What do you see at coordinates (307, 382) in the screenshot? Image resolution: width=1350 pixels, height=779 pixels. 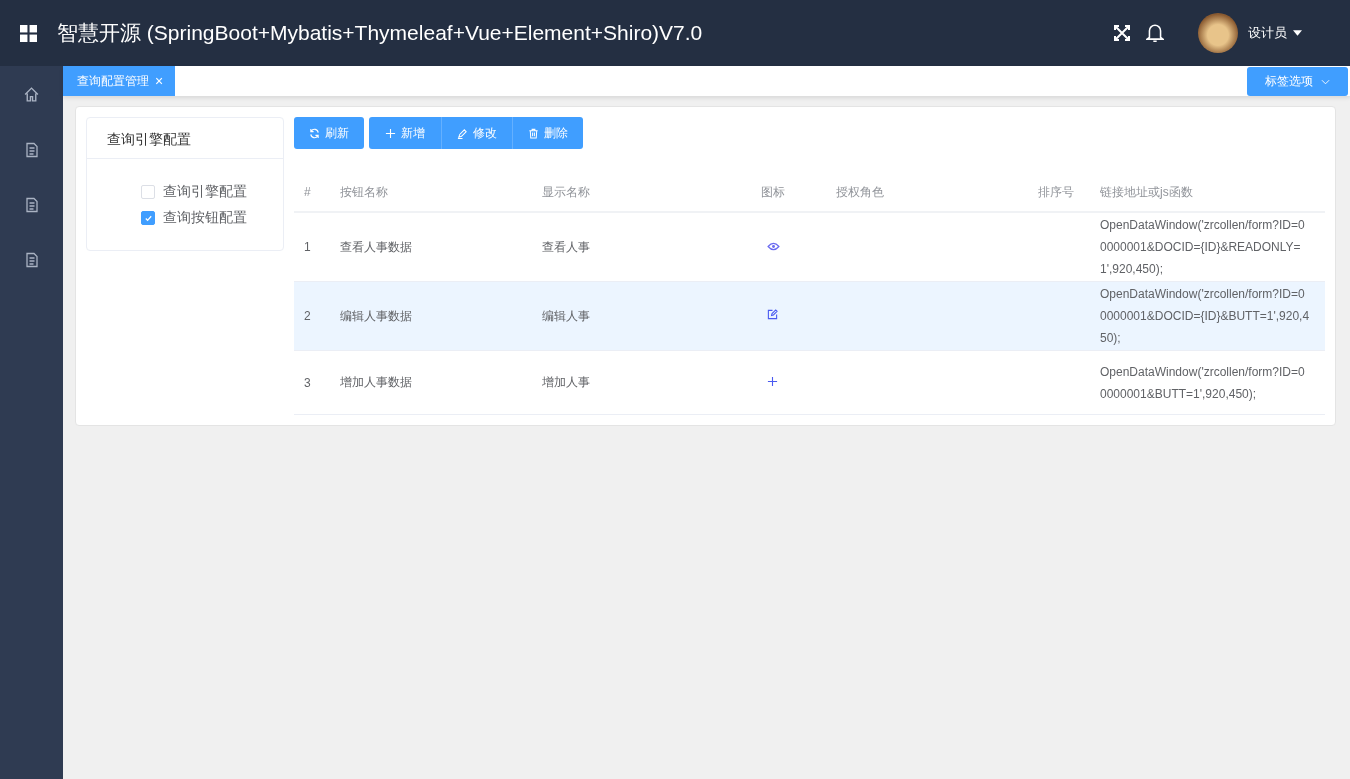 I see `row-number: 3` at bounding box center [307, 382].